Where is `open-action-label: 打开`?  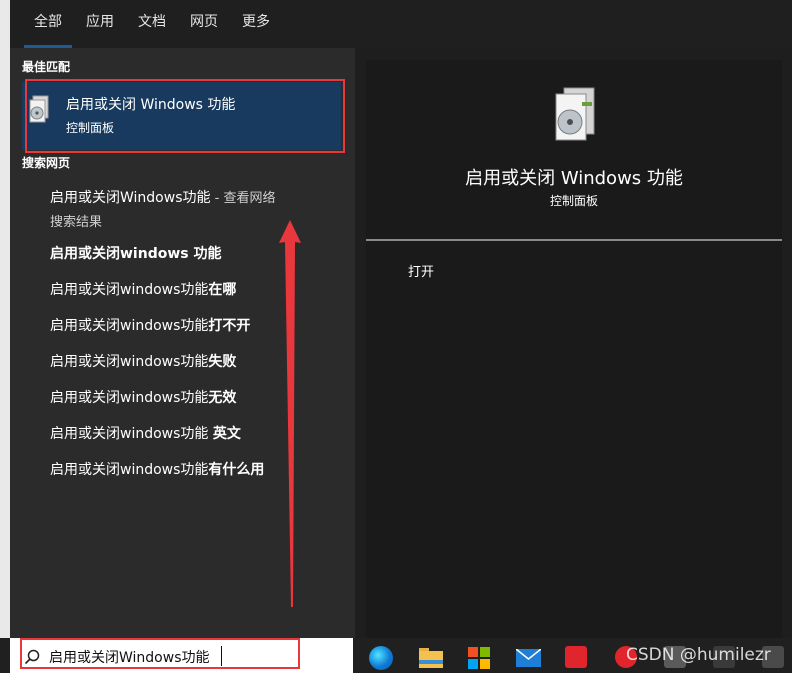
open-action-label: 打开 is located at coordinates (421, 272).